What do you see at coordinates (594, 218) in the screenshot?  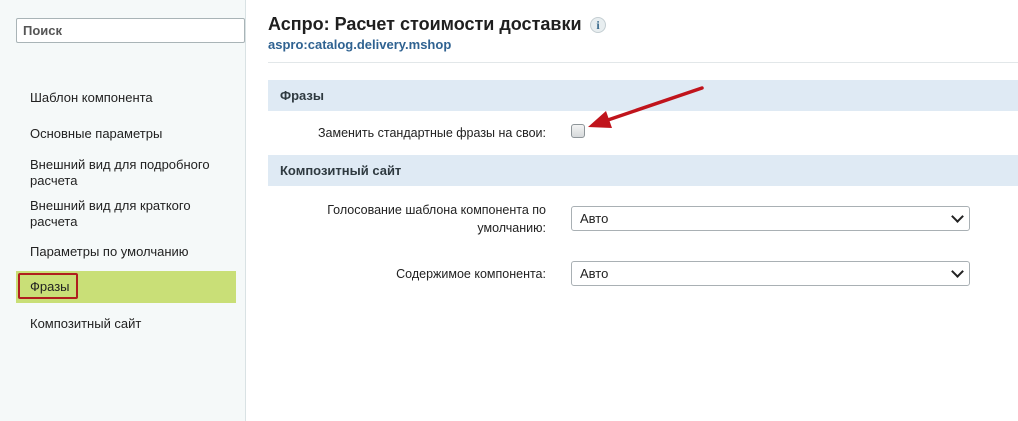 I see `template-voting-value: Авто` at bounding box center [594, 218].